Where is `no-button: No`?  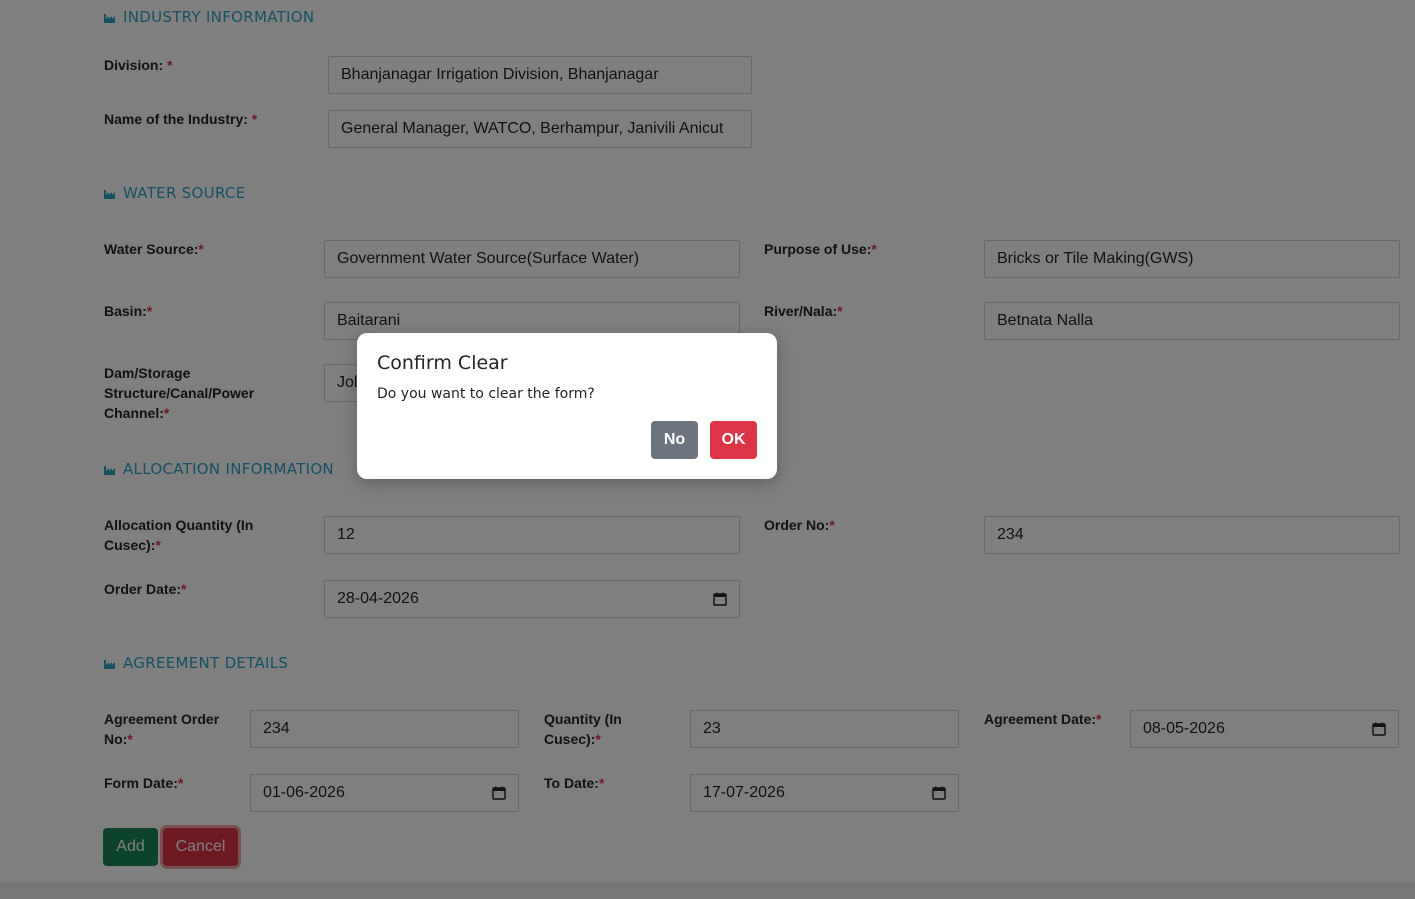
no-button: No is located at coordinates (674, 440).